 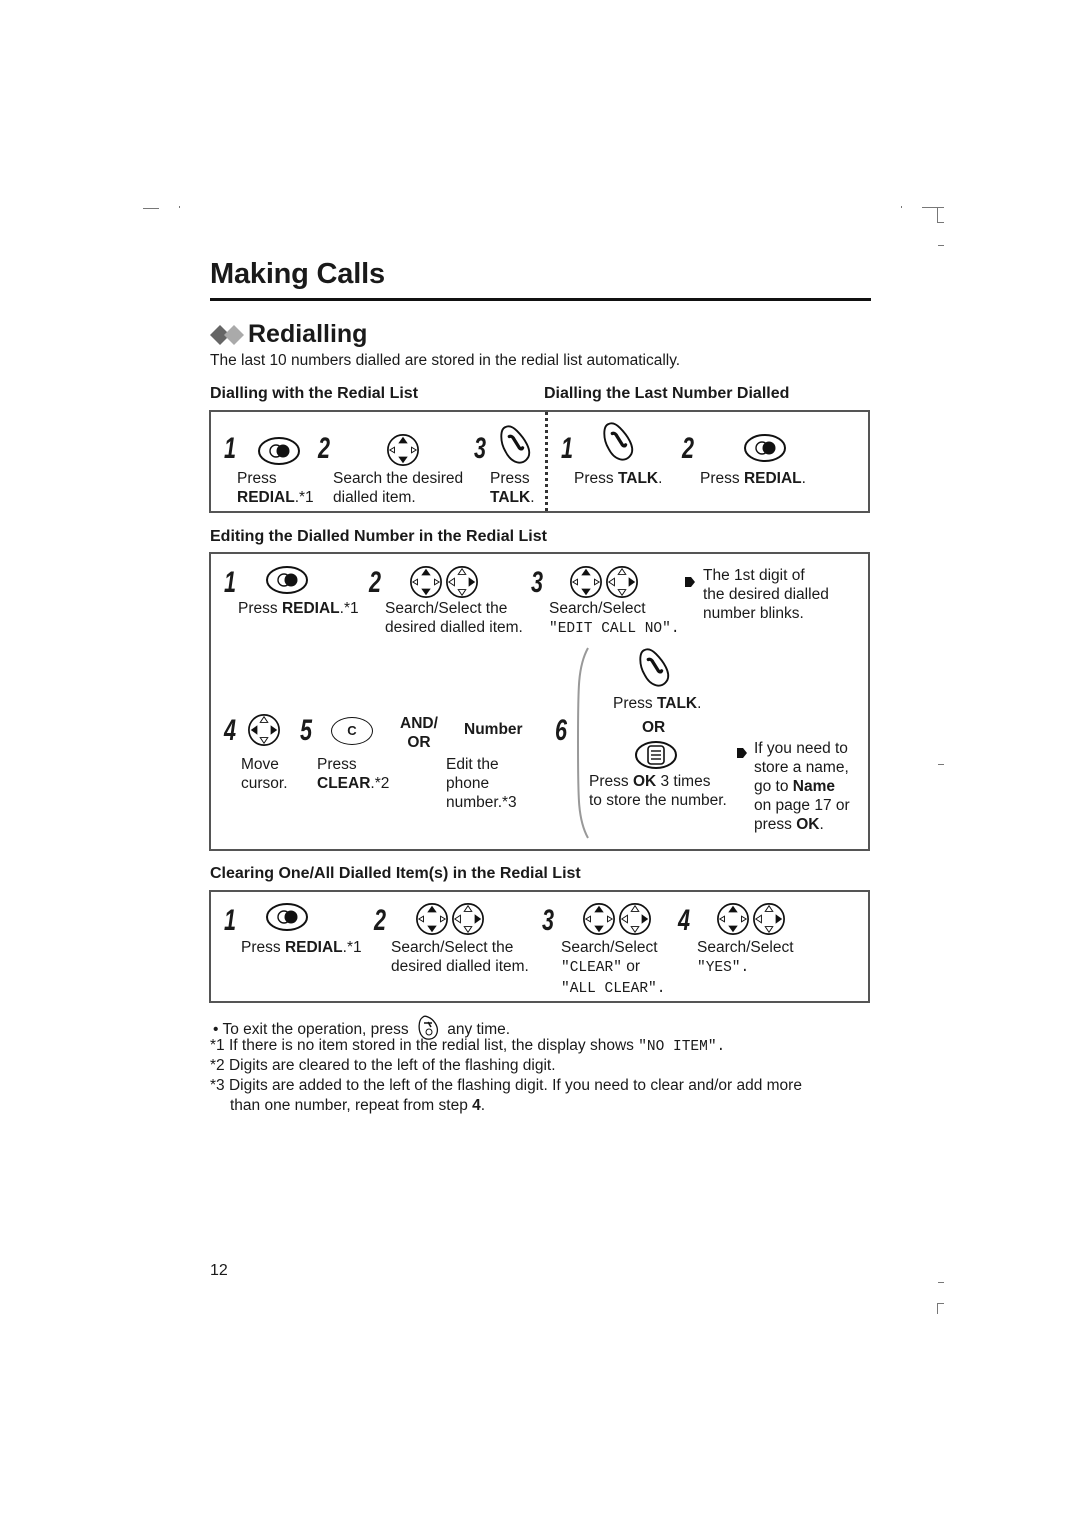 I want to click on option-talk-label: Press TALK., so click(x=657, y=703).